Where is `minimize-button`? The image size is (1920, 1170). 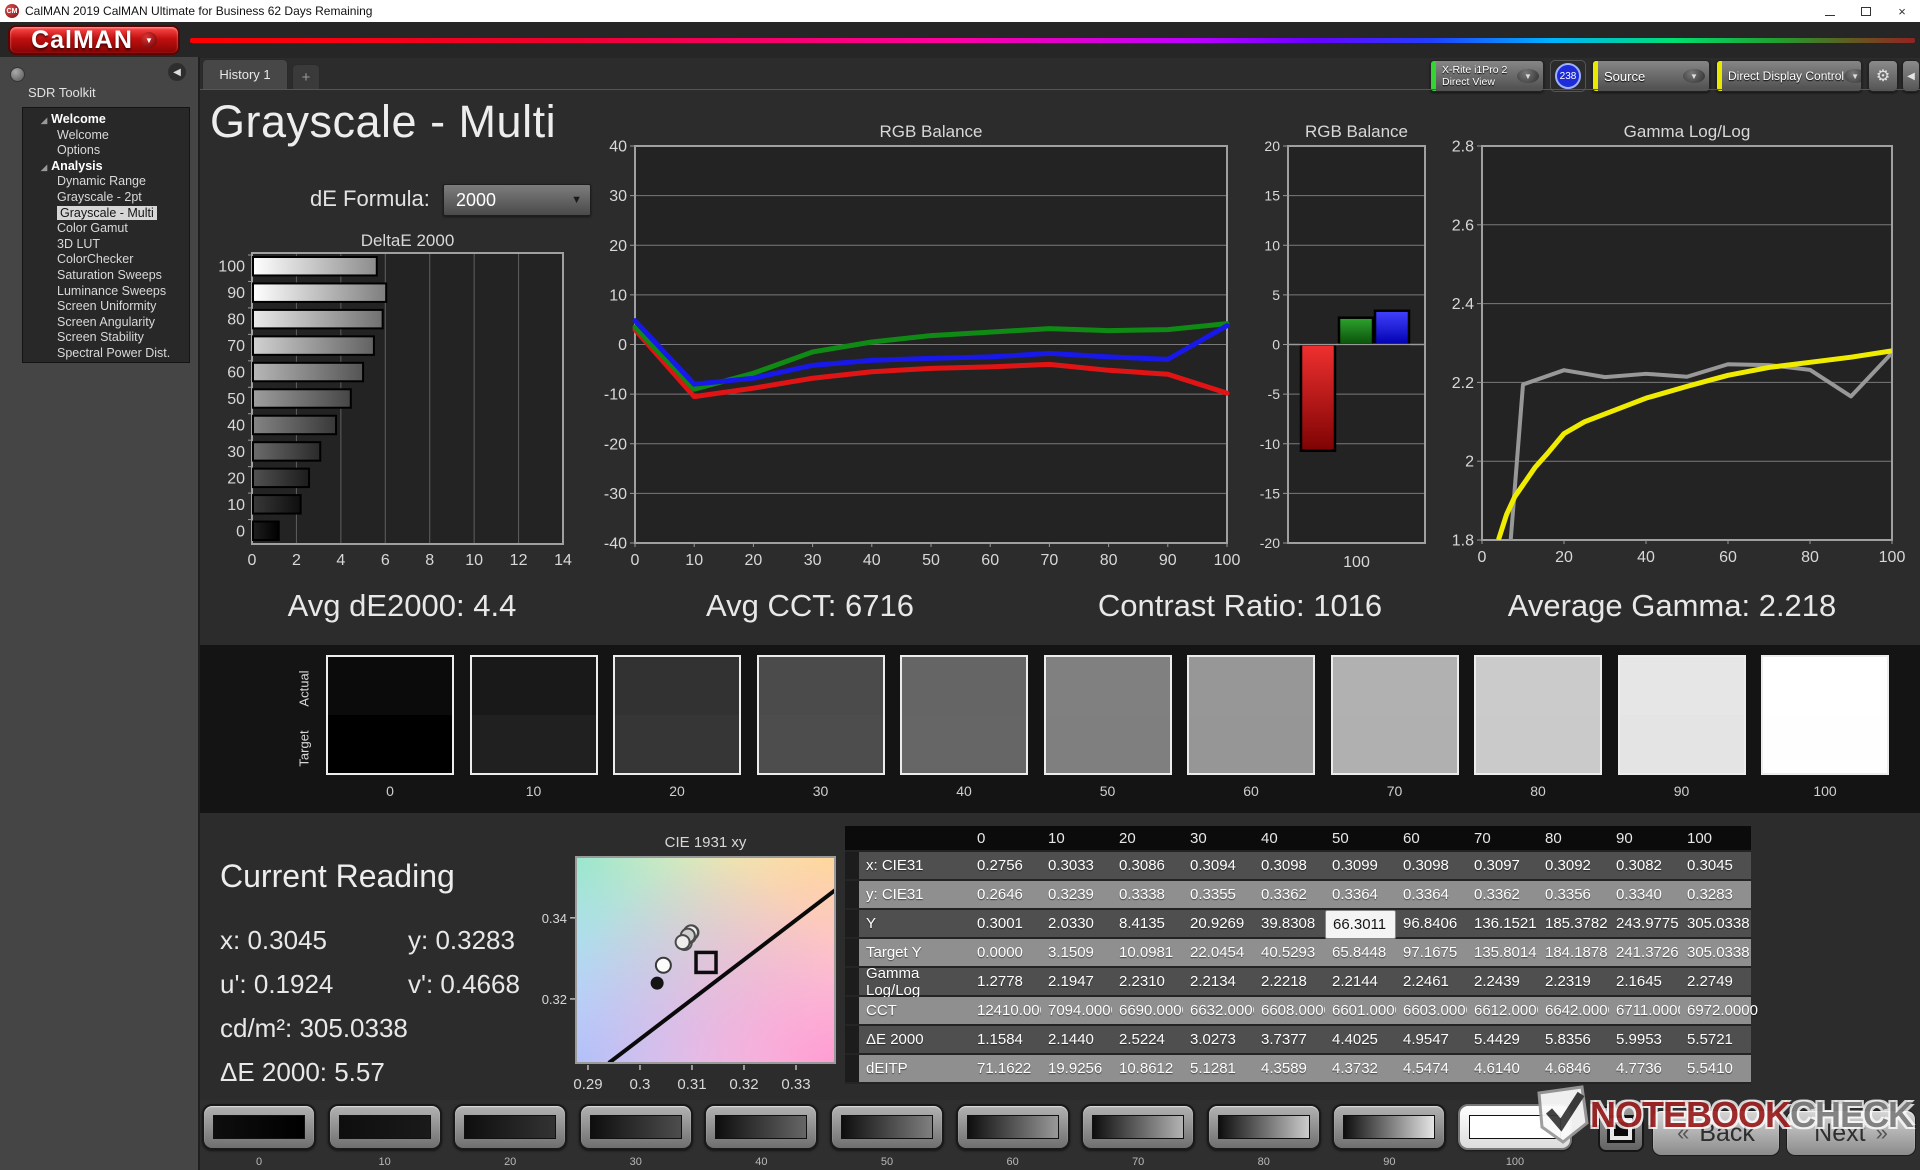 minimize-button is located at coordinates (1830, 11).